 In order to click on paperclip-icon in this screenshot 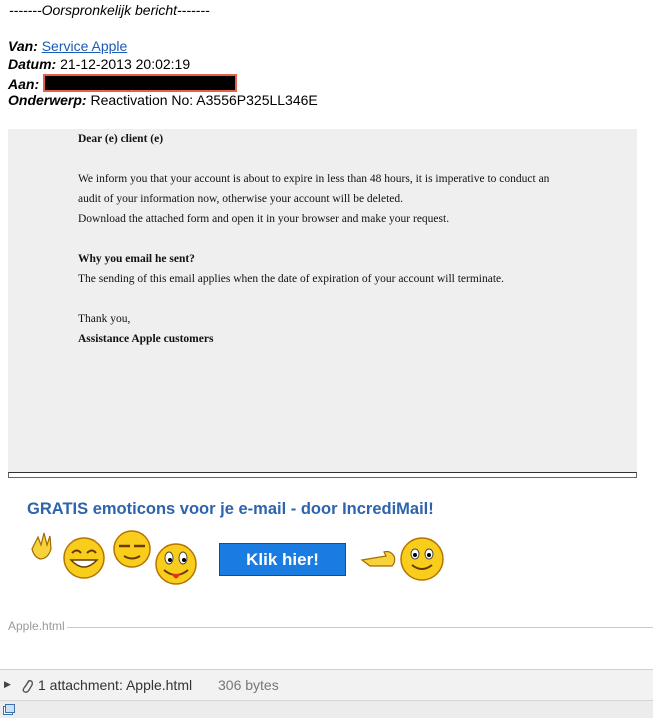, I will do `click(28, 686)`.